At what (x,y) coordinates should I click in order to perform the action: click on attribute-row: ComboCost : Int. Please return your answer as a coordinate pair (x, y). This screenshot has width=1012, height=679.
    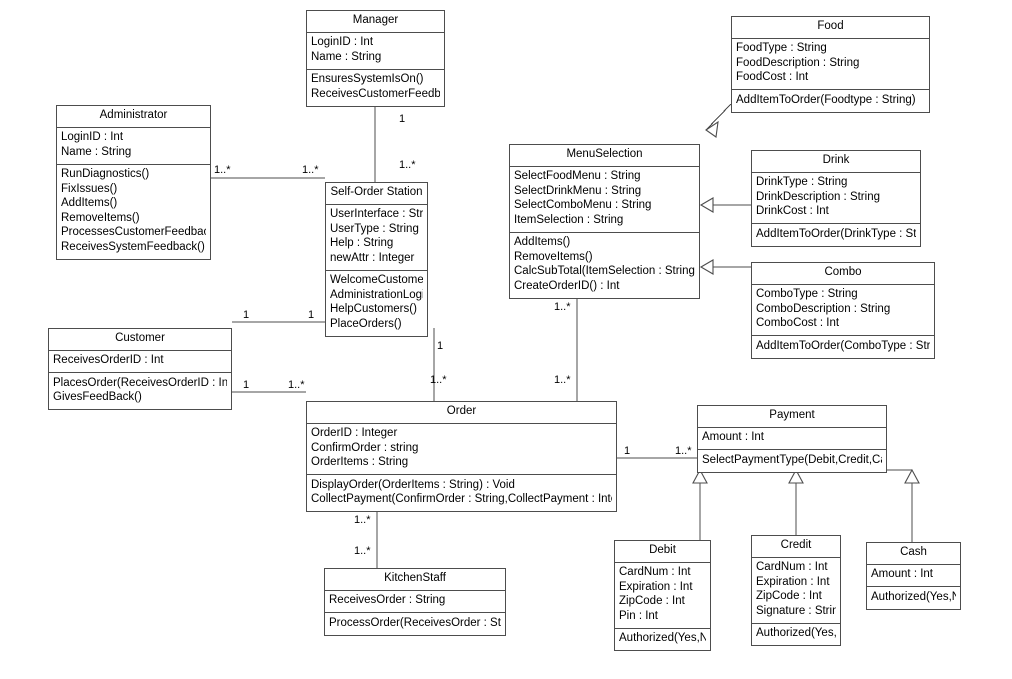
    Looking at the image, I should click on (798, 323).